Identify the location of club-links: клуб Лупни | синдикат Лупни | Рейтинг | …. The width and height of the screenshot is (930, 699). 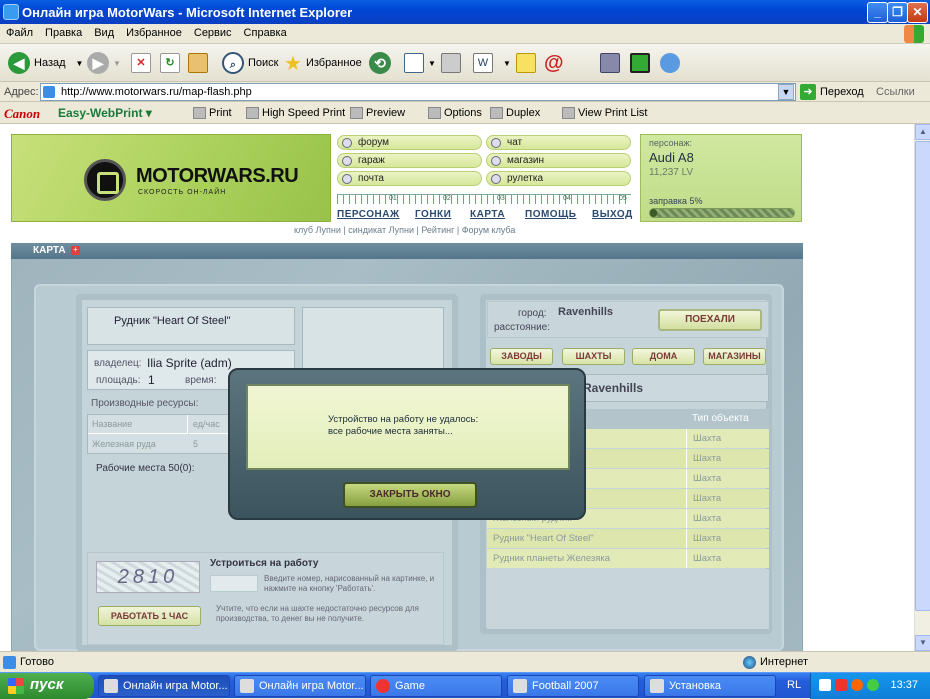
(404, 230).